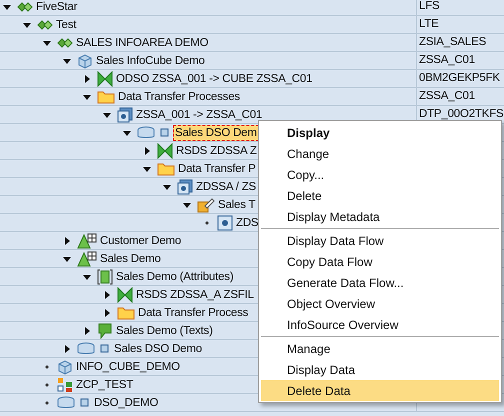  Describe the element at coordinates (216, 132) in the screenshot. I see `tree-node-label: Sales DSO Dem` at that location.